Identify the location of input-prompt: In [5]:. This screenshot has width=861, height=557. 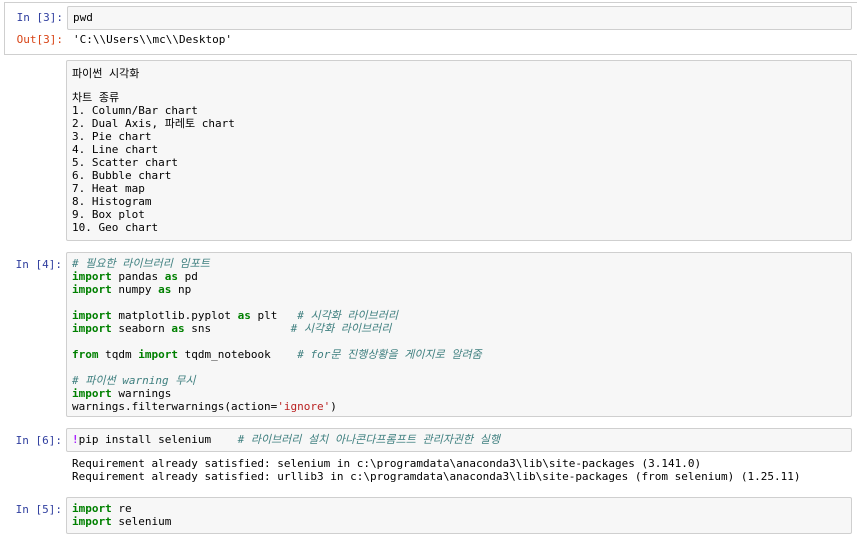
(38, 509).